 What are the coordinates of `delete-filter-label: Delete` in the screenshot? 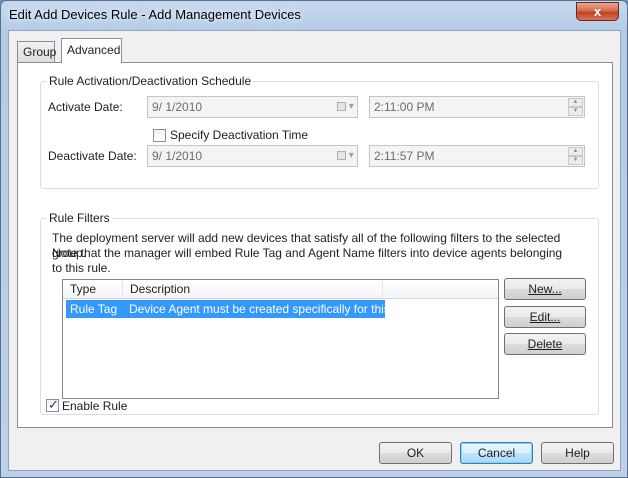 It's located at (545, 344).